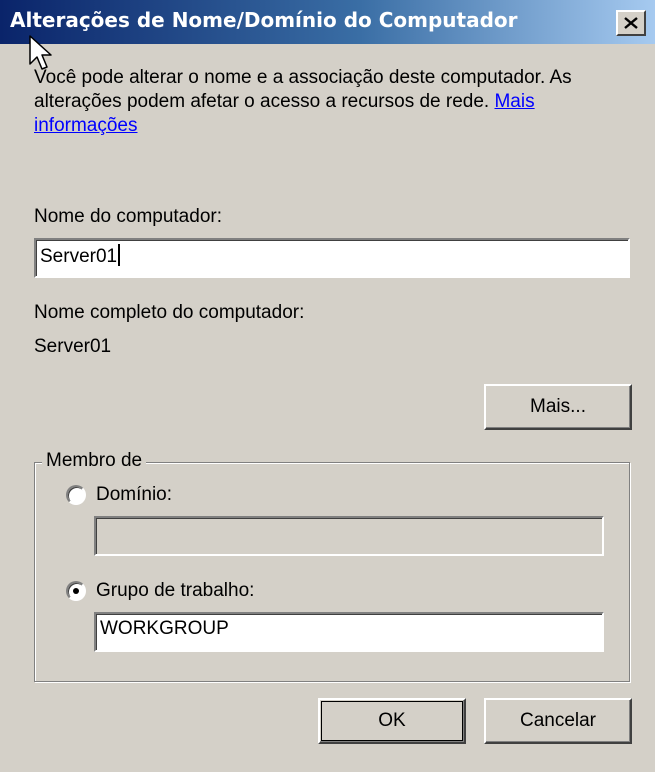  Describe the element at coordinates (76, 495) in the screenshot. I see `domain-radio` at that location.